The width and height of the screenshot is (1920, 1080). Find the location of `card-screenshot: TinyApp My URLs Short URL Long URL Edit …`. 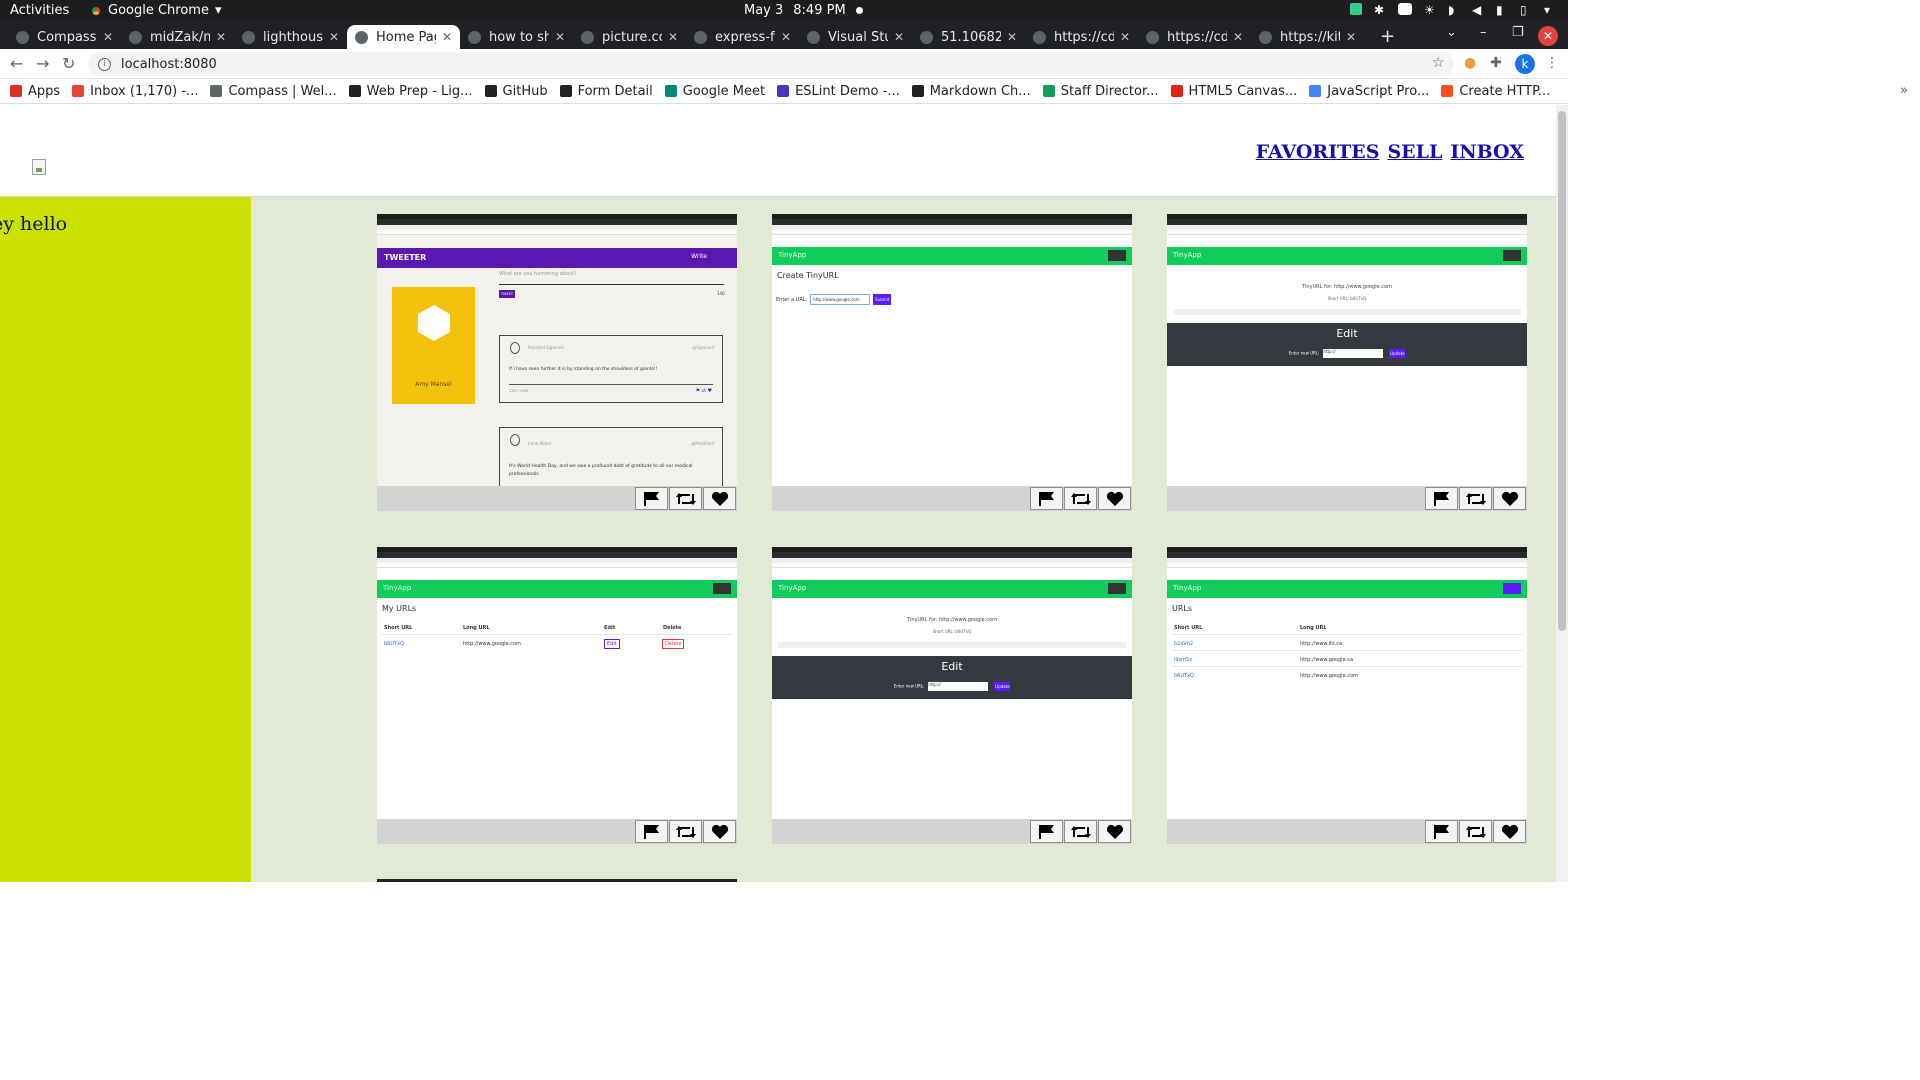

card-screenshot: TinyApp My URLs Short URL Long URL Edit … is located at coordinates (557, 683).